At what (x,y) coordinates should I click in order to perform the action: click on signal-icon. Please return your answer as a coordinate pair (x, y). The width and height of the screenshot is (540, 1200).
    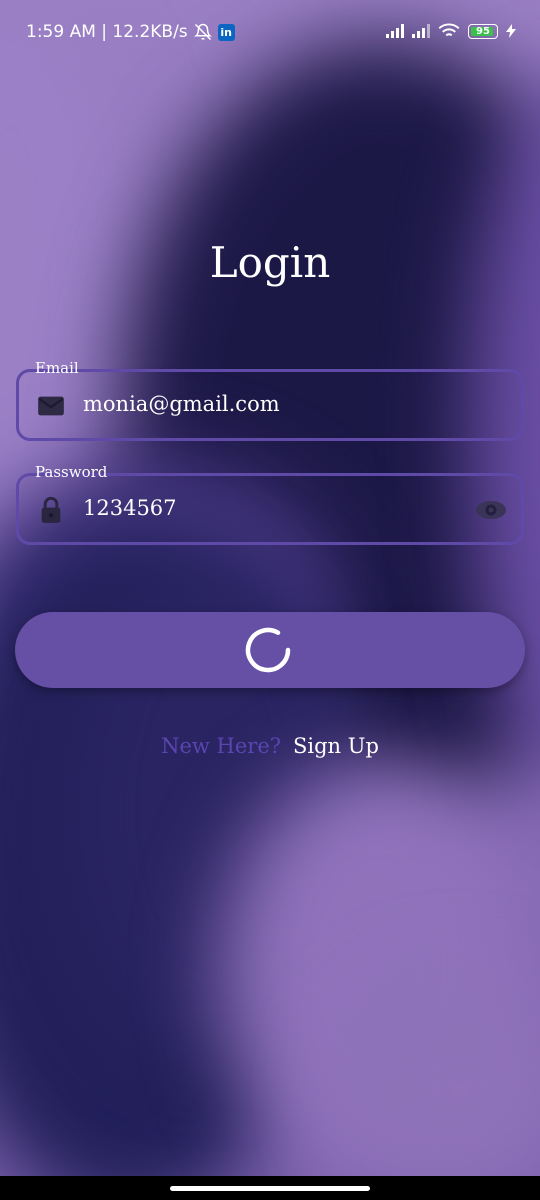
    Looking at the image, I should click on (395, 31).